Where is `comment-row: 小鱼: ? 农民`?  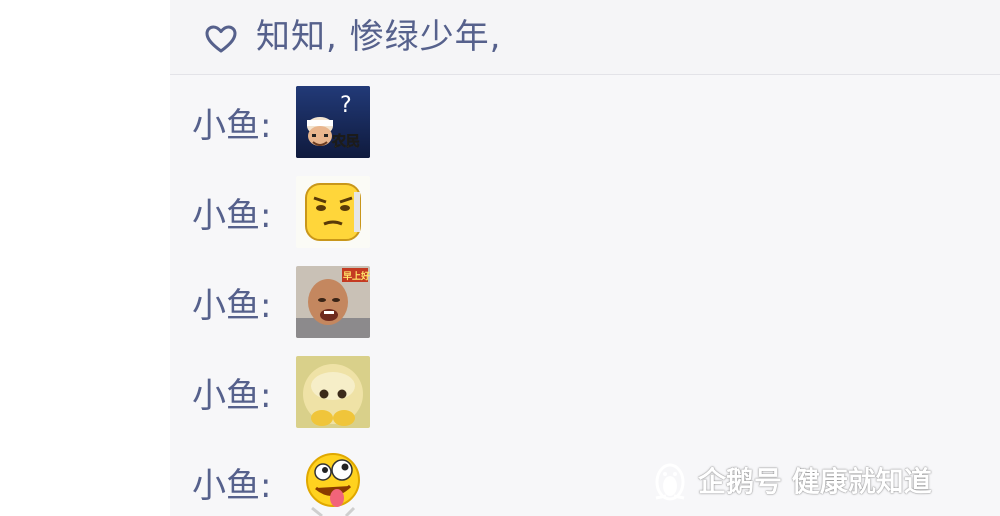
comment-row: 小鱼: ? 农民 is located at coordinates (281, 122).